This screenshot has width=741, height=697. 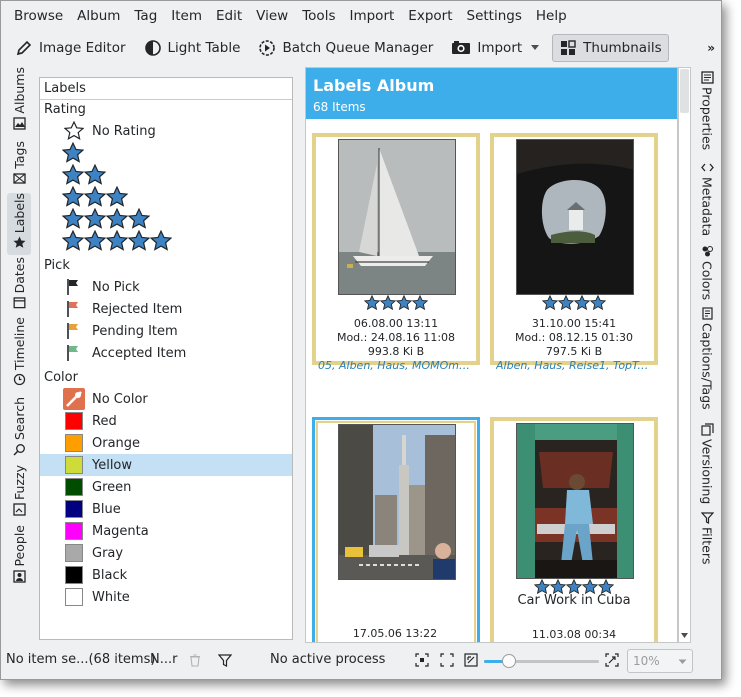 I want to click on zoom-level-combobox: 10%, so click(x=660, y=661).